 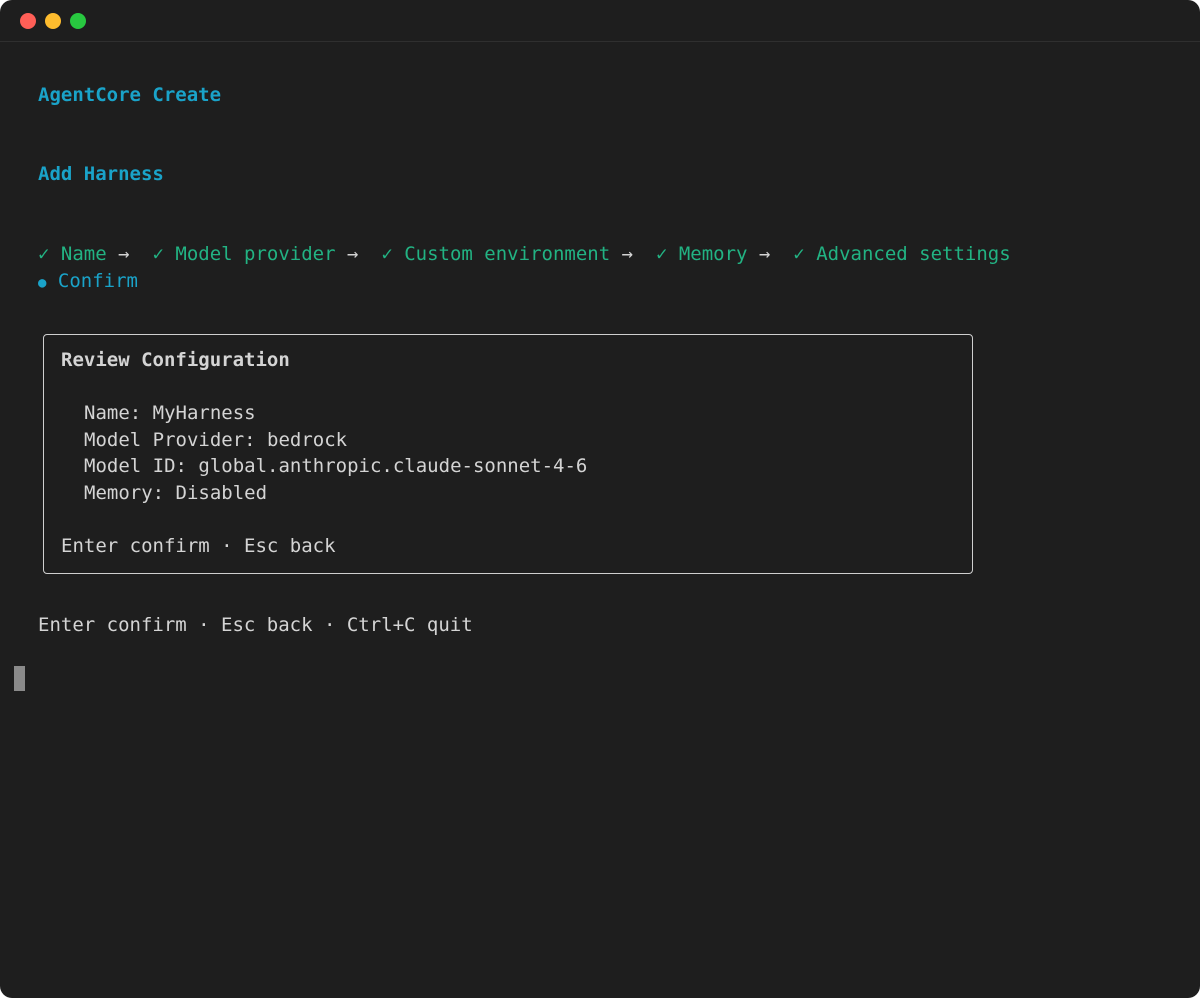 I want to click on maximize-window-button, so click(x=78, y=21).